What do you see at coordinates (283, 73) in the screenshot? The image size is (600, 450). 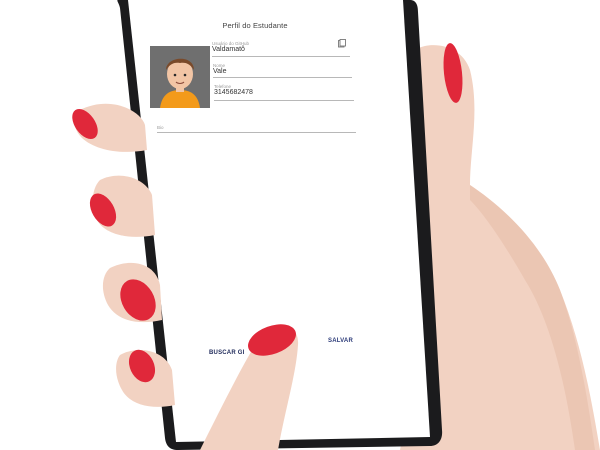 I see `name-field: Nome Vale` at bounding box center [283, 73].